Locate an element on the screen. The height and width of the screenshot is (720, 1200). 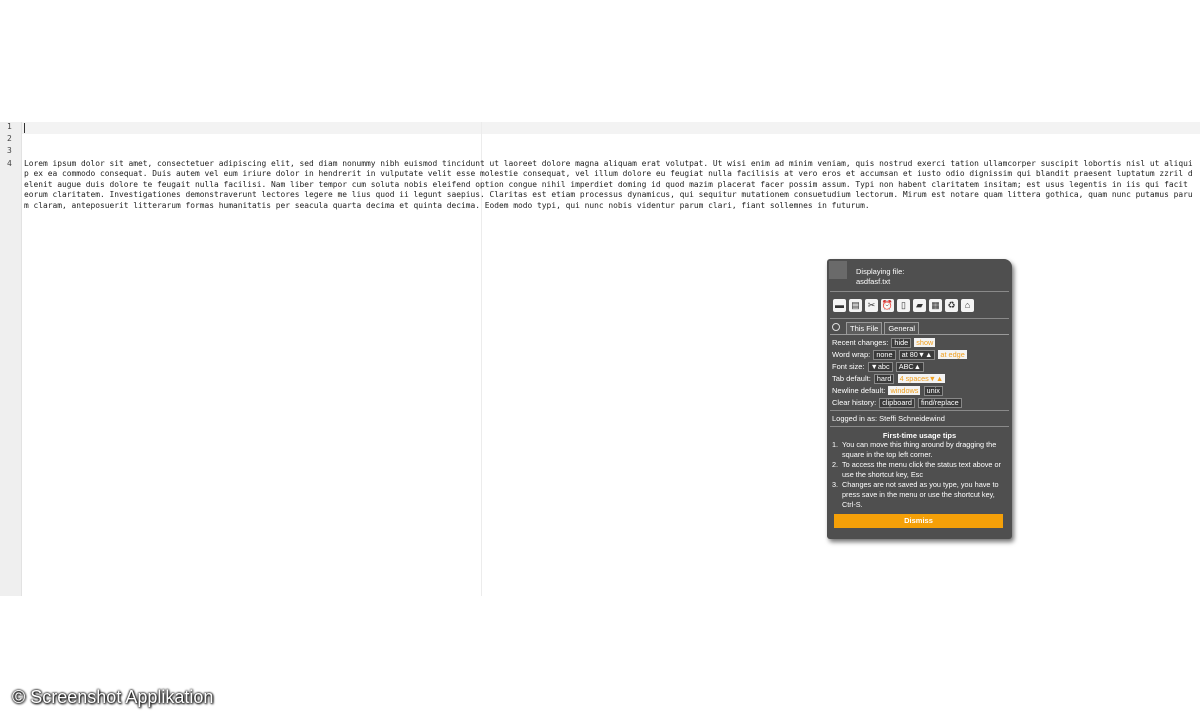
status-text: Displaying file: asdfasf.txt is located at coordinates (880, 277).